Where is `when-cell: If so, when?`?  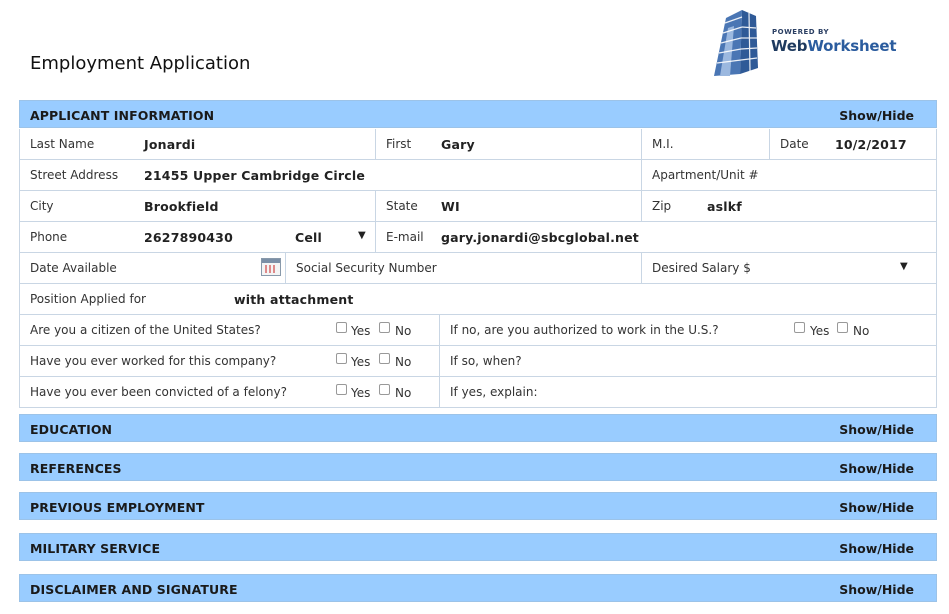 when-cell: If so, when? is located at coordinates (687, 361).